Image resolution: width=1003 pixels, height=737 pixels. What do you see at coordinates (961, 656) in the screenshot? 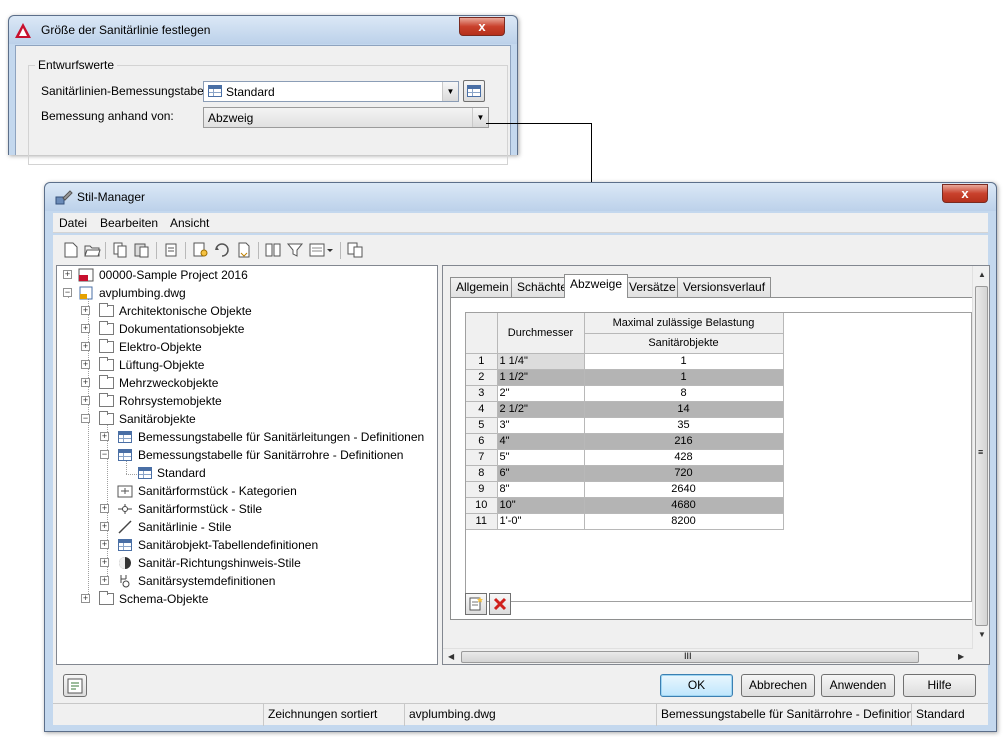
I see `scroll-right-icon: ▶` at bounding box center [961, 656].